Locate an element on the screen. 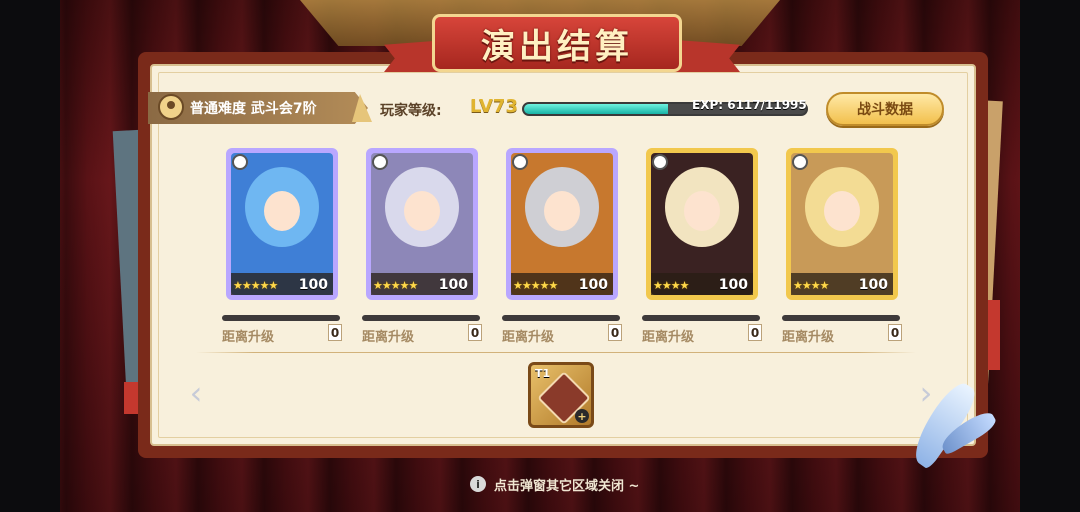 The width and height of the screenshot is (1080, 512). exp-bar-fill is located at coordinates (596, 109).